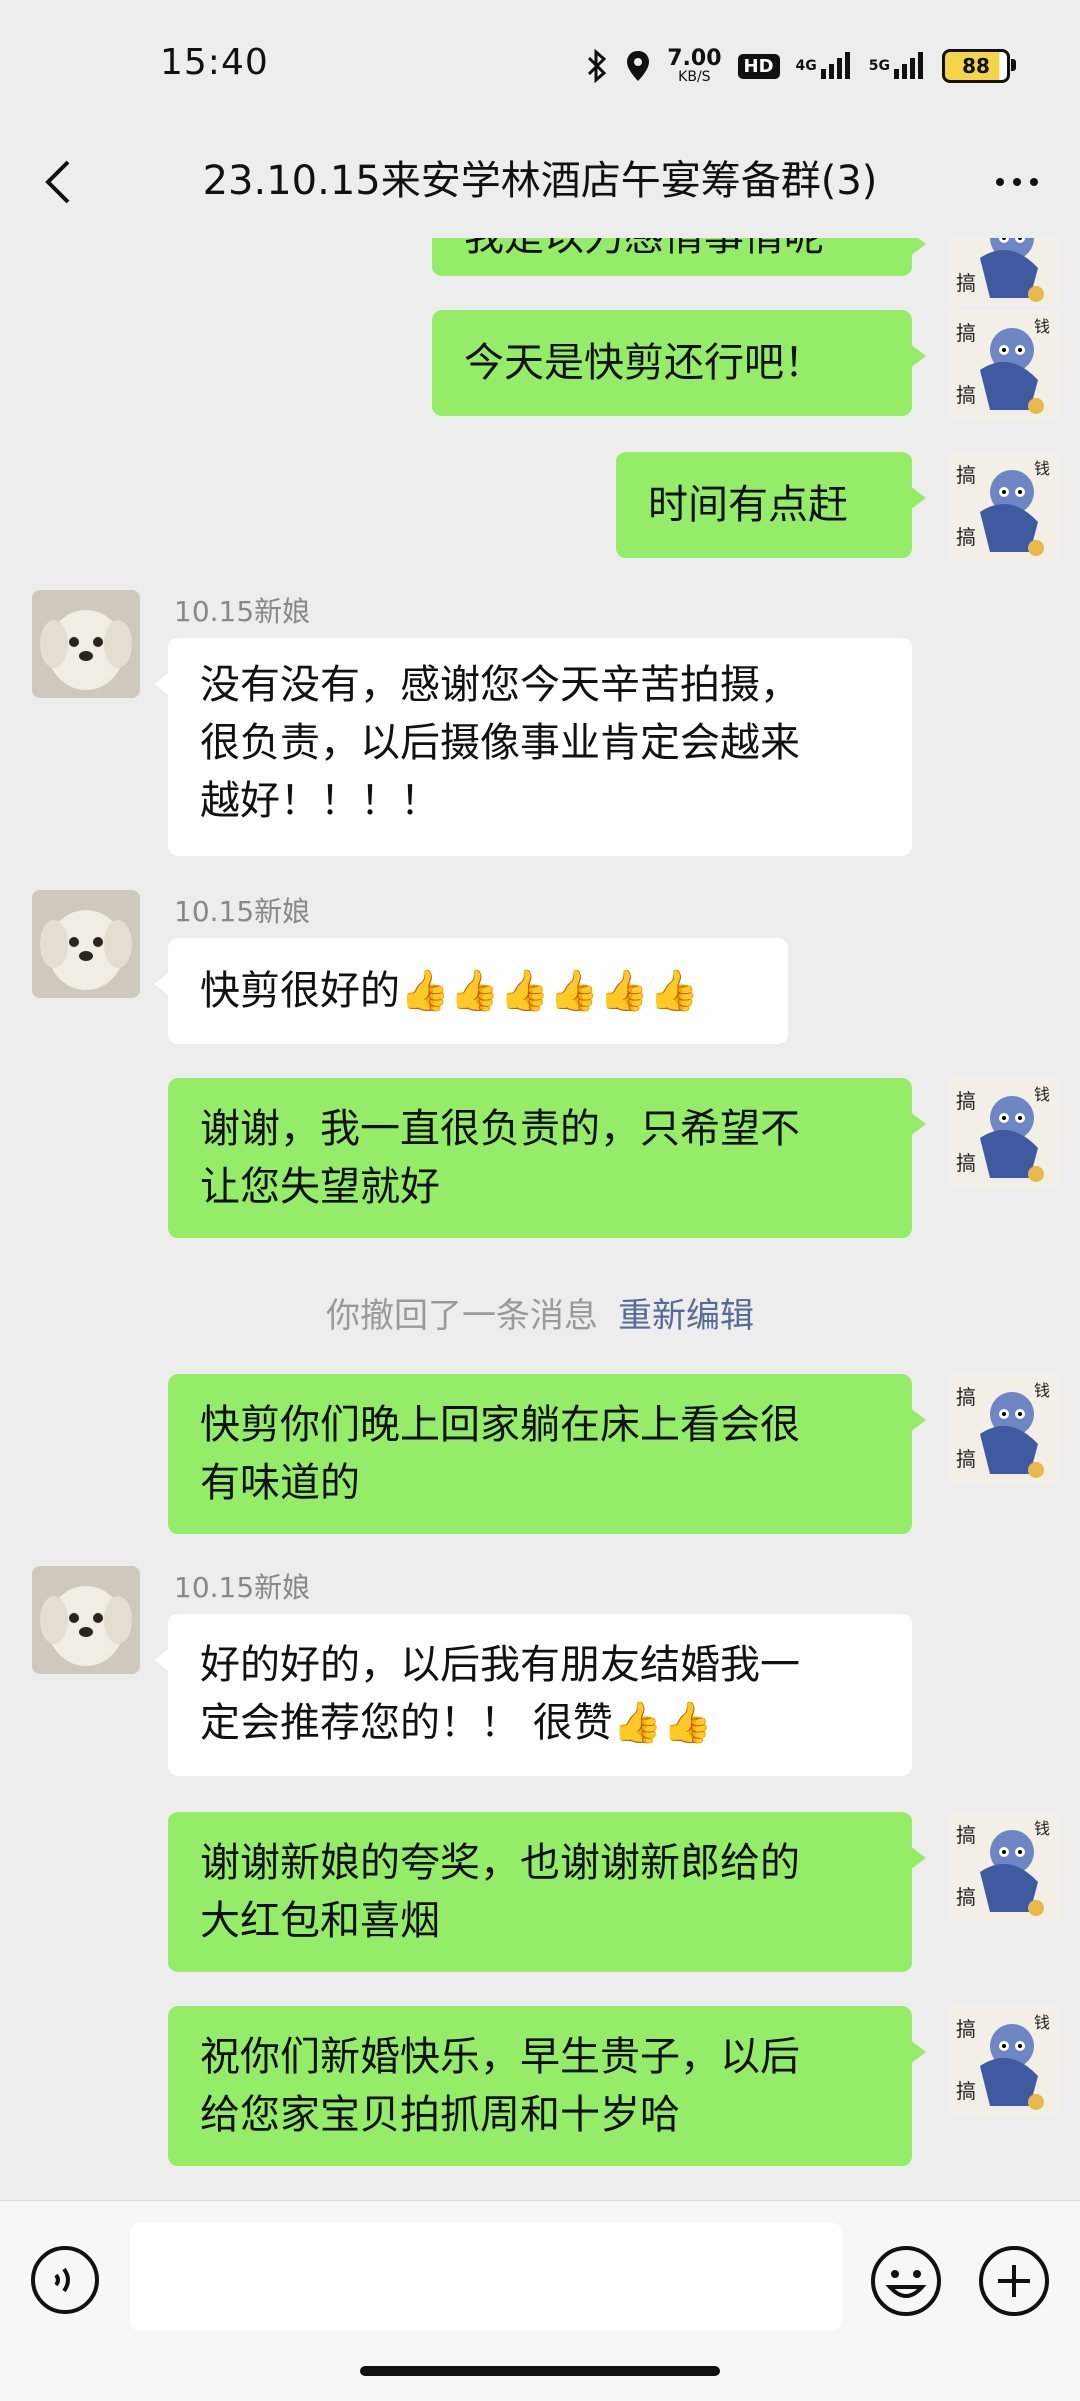  I want to click on status-time: 15:40, so click(214, 62).